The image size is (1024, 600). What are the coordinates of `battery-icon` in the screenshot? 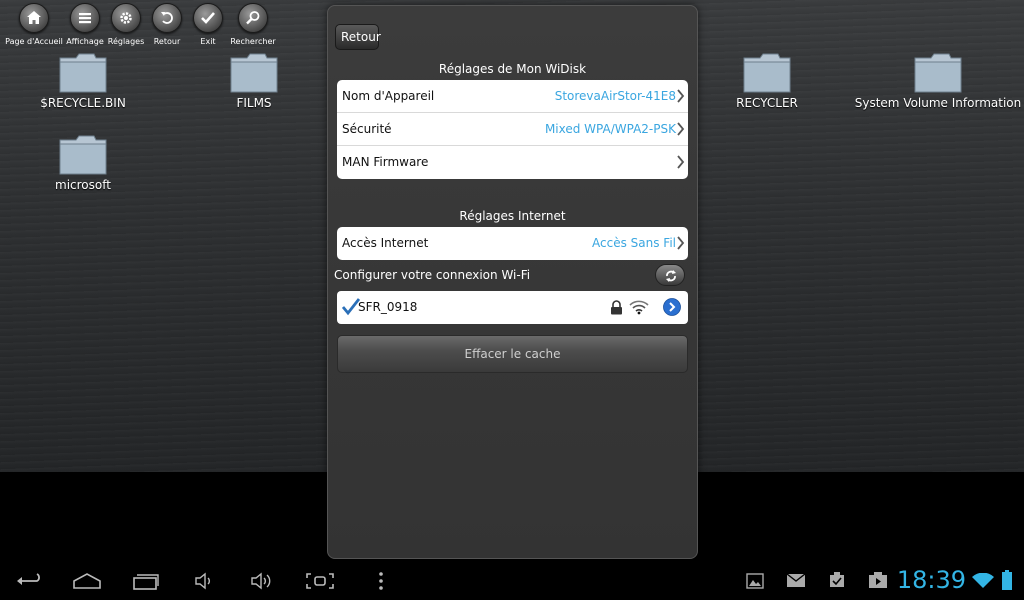 It's located at (1007, 580).